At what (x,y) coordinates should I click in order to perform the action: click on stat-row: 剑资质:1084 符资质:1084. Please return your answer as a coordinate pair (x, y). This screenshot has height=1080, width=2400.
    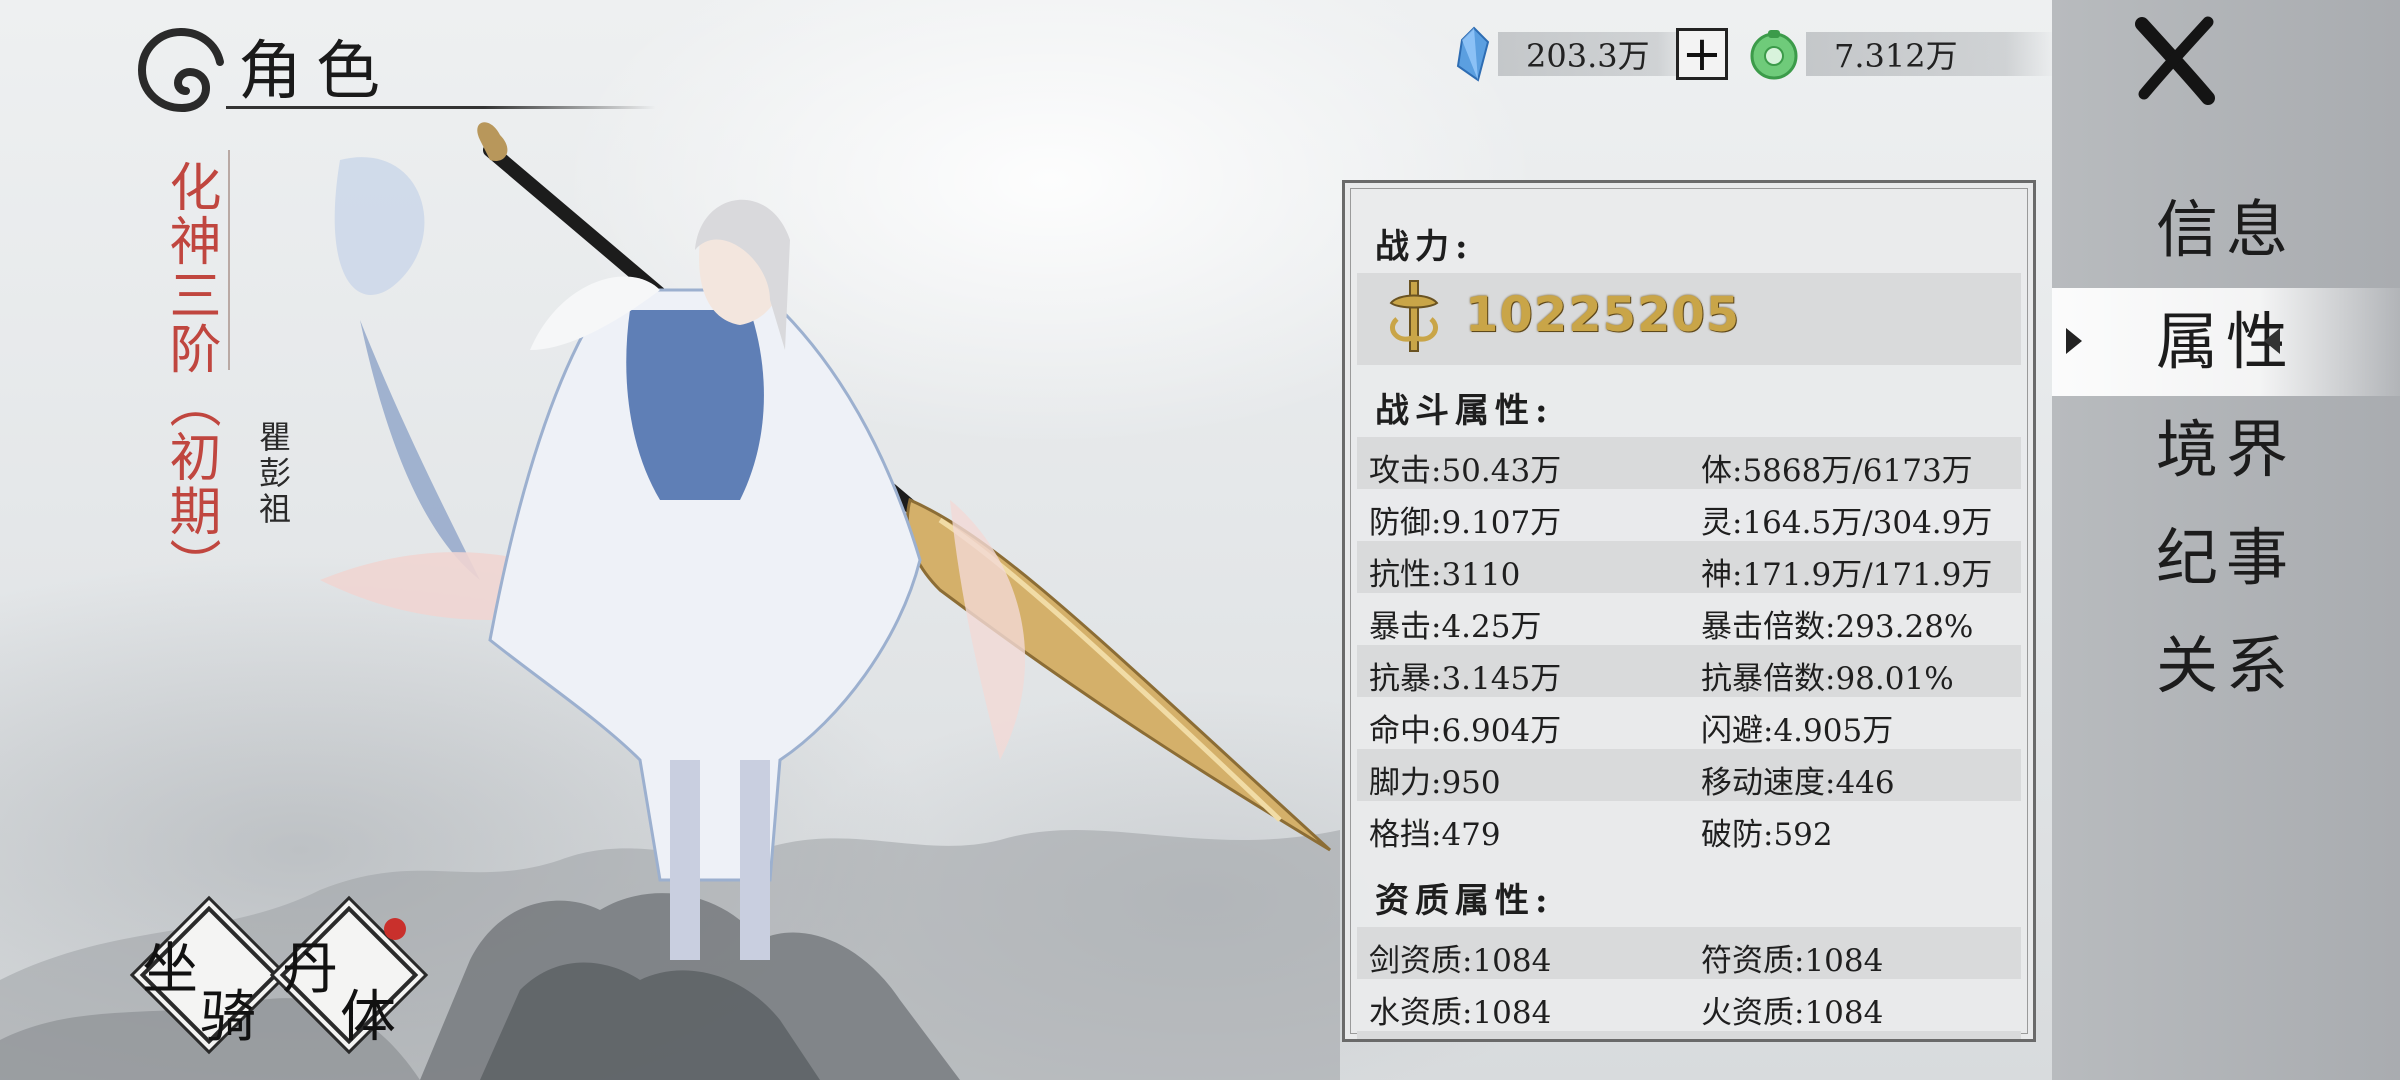
    Looking at the image, I should click on (1689, 953).